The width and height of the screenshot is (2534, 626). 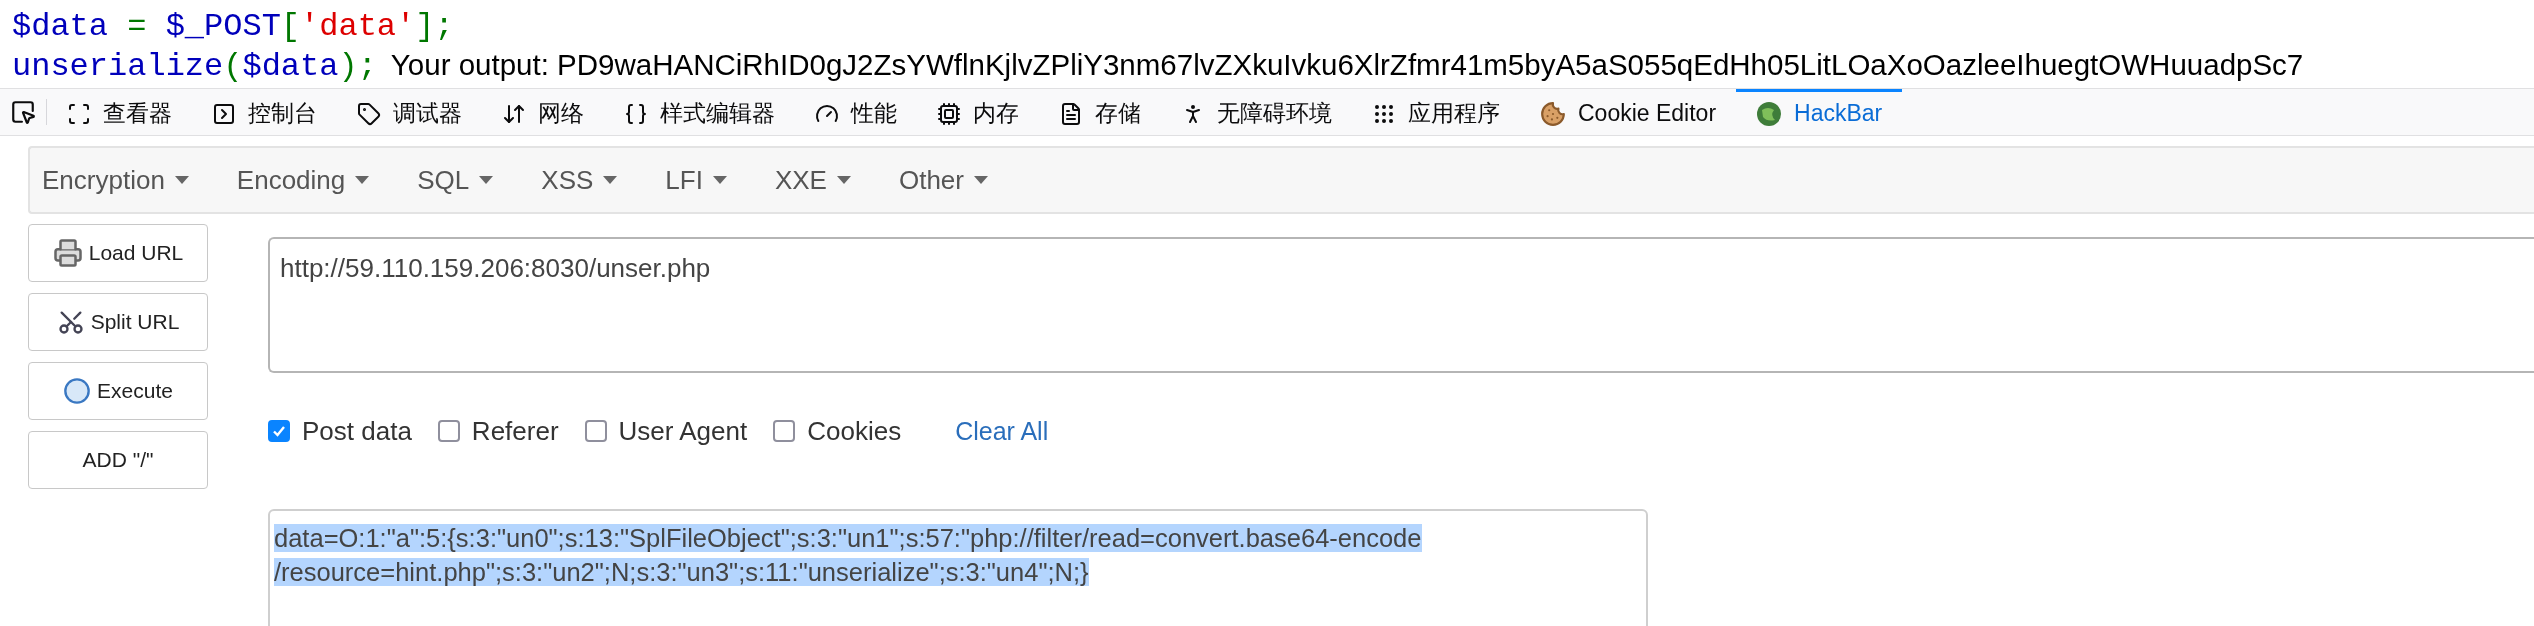 I want to click on code-token: );, so click(x=357, y=66).